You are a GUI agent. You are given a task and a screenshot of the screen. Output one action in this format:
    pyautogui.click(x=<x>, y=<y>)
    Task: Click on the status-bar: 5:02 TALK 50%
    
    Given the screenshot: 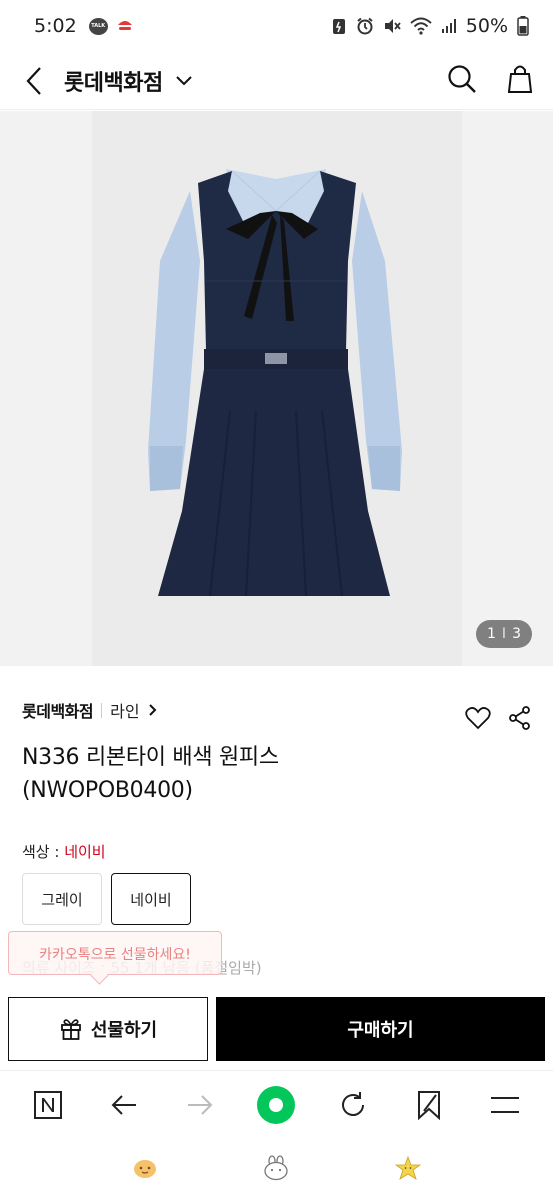 What is the action you would take?
    pyautogui.click(x=276, y=26)
    